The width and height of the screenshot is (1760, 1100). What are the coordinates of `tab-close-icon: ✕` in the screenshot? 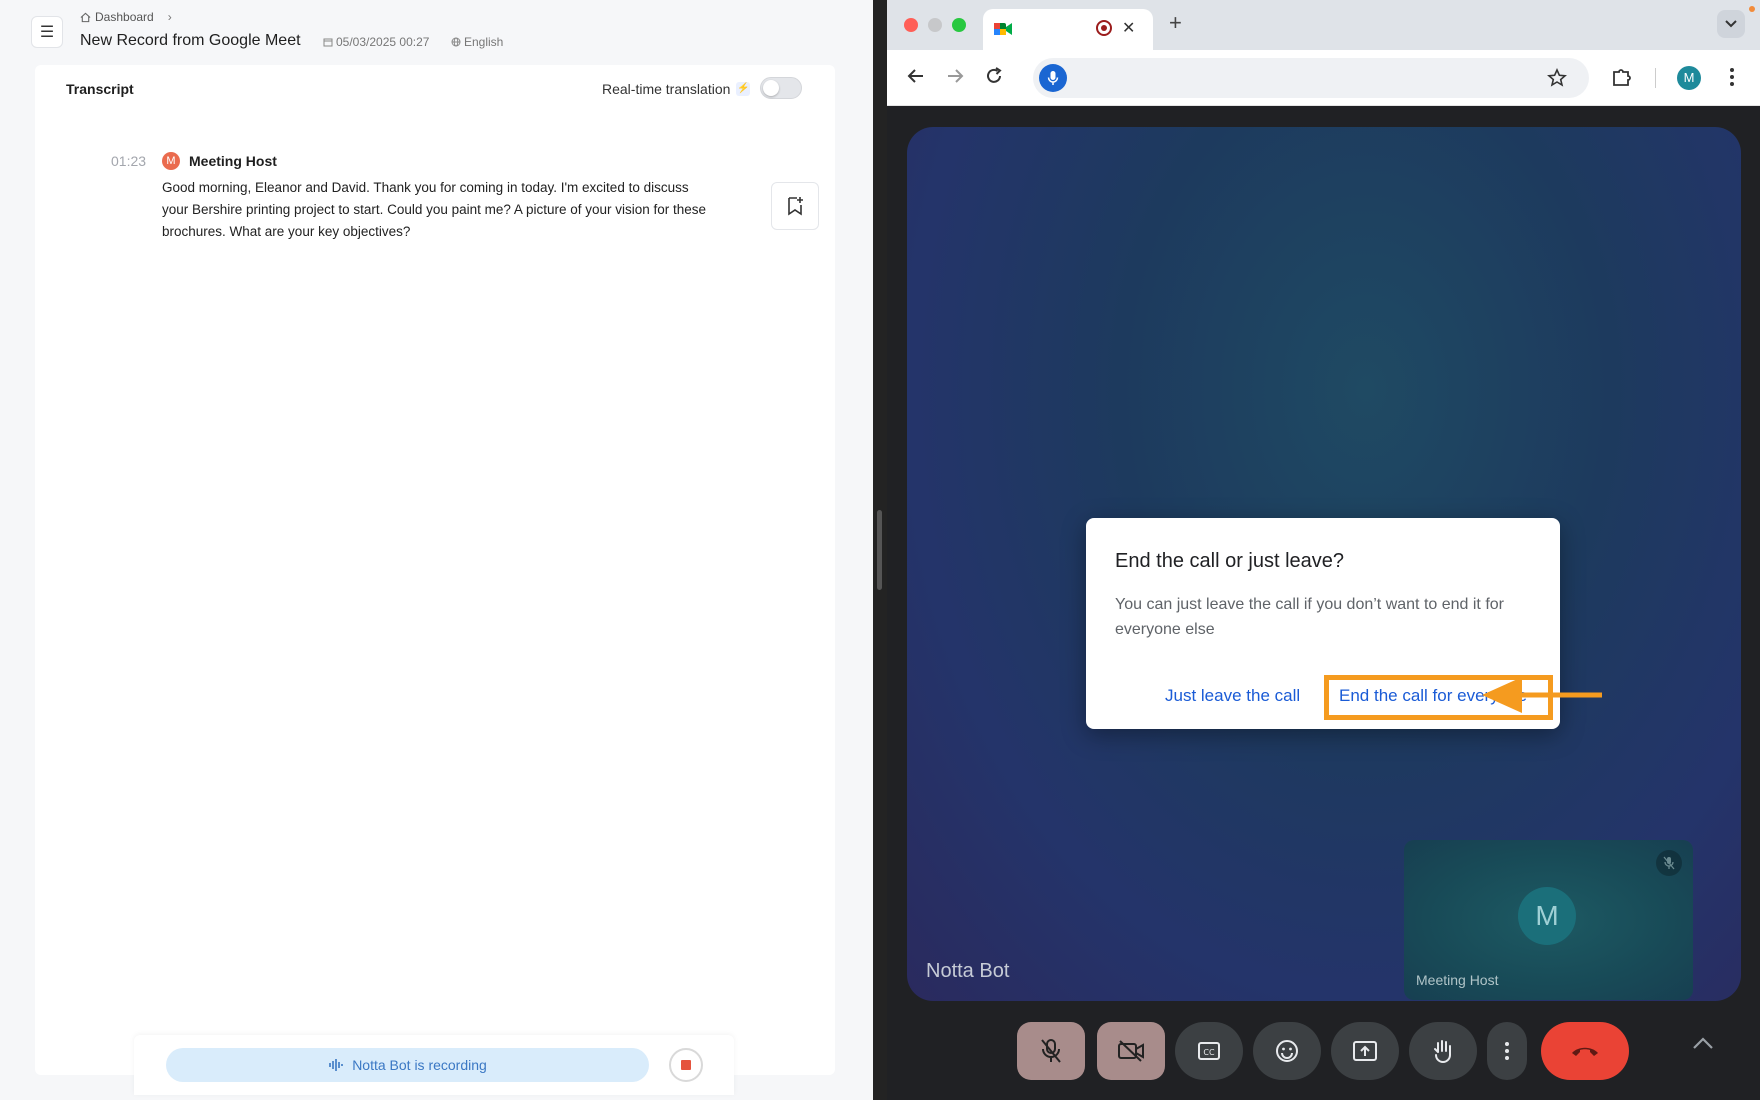 It's located at (1128, 28).